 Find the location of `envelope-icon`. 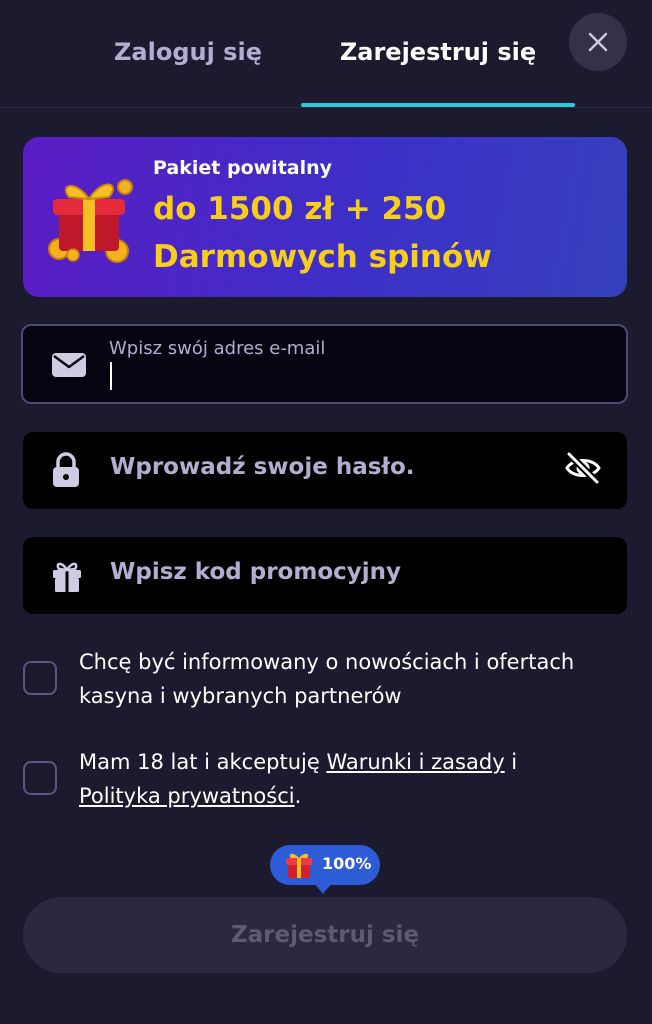

envelope-icon is located at coordinates (69, 365).